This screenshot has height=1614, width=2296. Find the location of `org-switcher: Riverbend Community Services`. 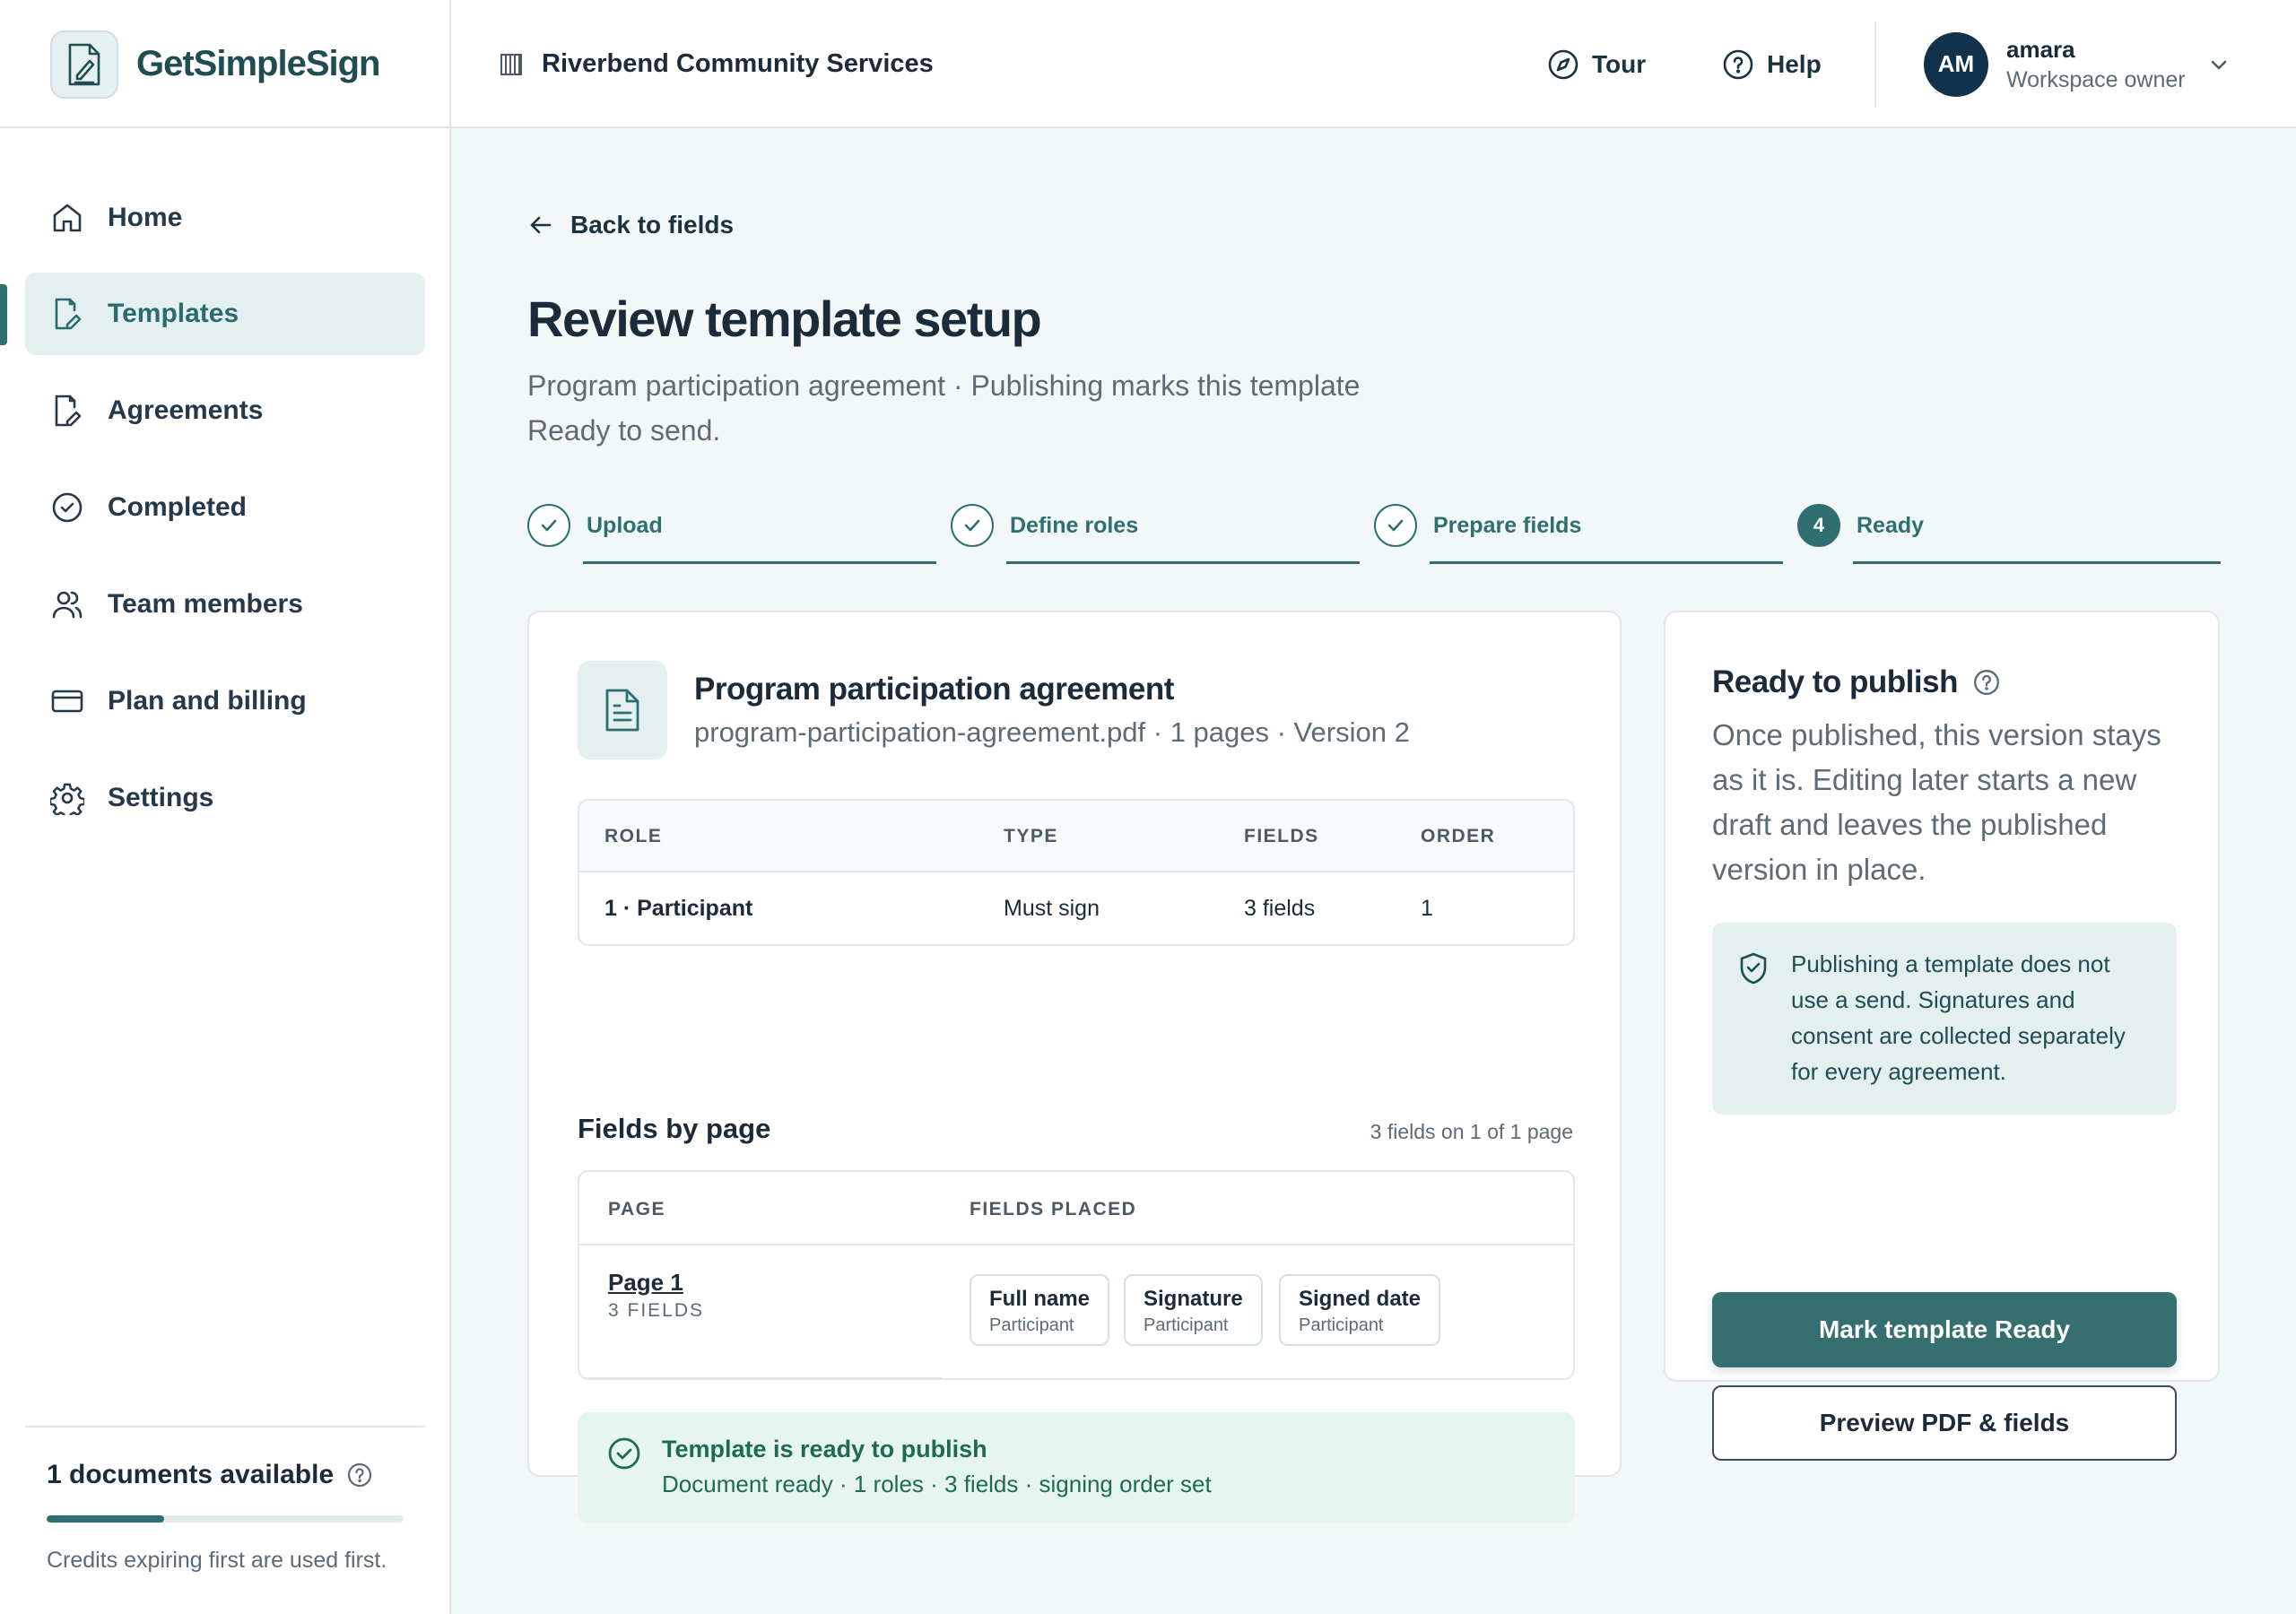

org-switcher: Riverbend Community Services is located at coordinates (716, 64).